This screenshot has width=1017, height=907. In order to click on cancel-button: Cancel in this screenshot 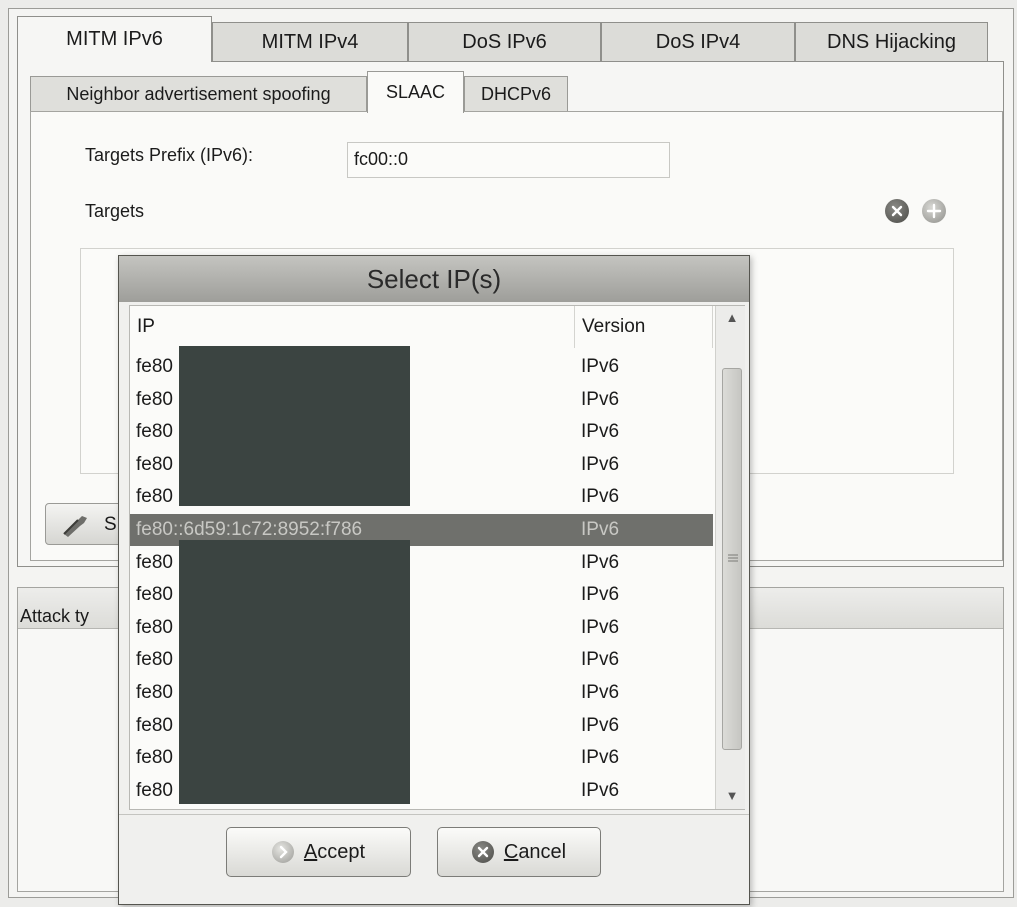, I will do `click(519, 852)`.